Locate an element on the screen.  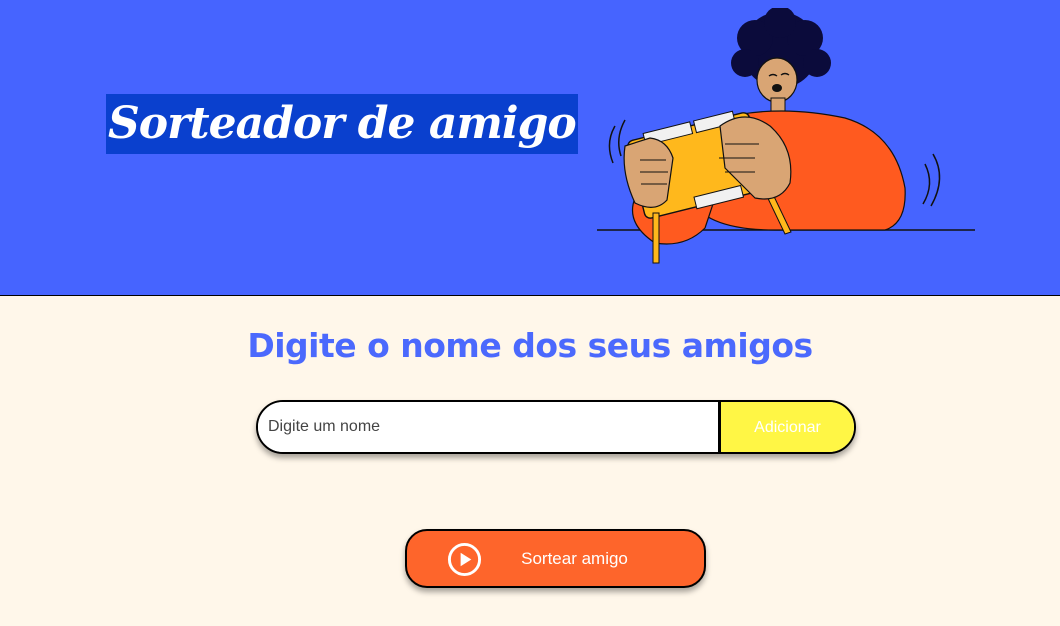
page-title: Sorteador de amigo is located at coordinates (342, 123).